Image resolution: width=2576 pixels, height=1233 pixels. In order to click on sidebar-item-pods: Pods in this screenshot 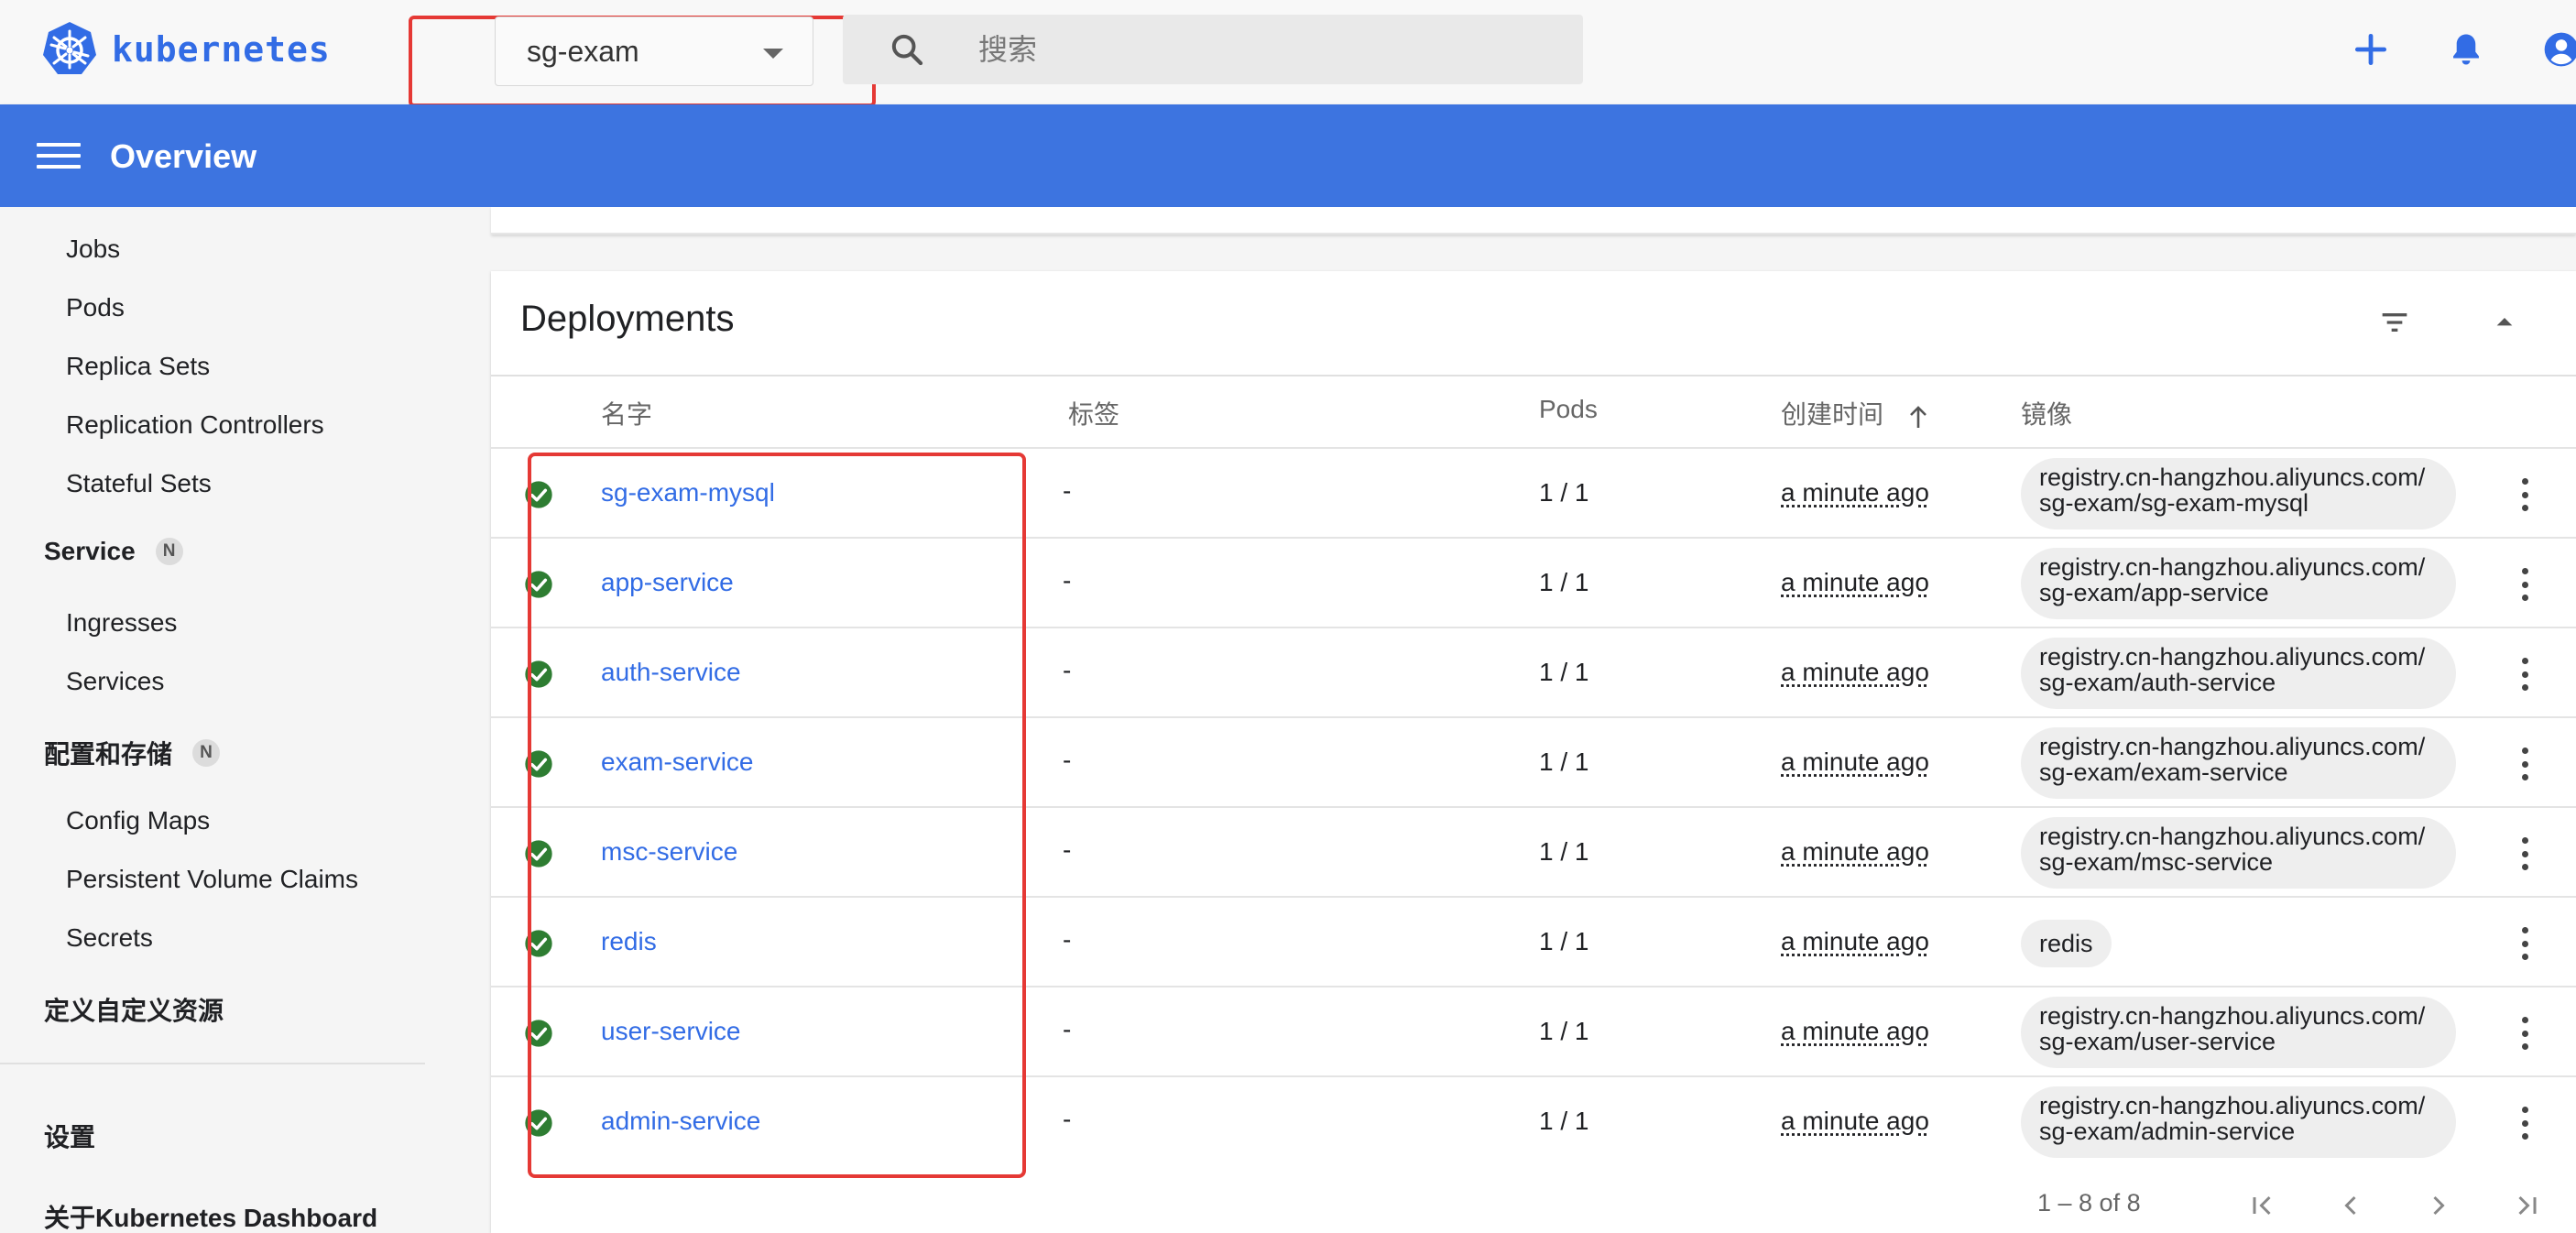, I will do `click(96, 307)`.